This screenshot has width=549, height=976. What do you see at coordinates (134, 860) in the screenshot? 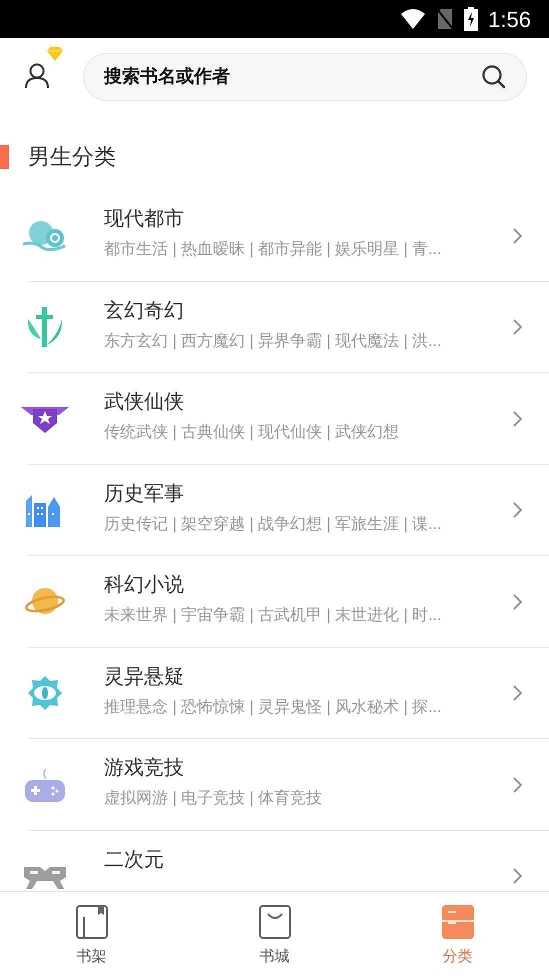
I see `category-title: 二次元` at bounding box center [134, 860].